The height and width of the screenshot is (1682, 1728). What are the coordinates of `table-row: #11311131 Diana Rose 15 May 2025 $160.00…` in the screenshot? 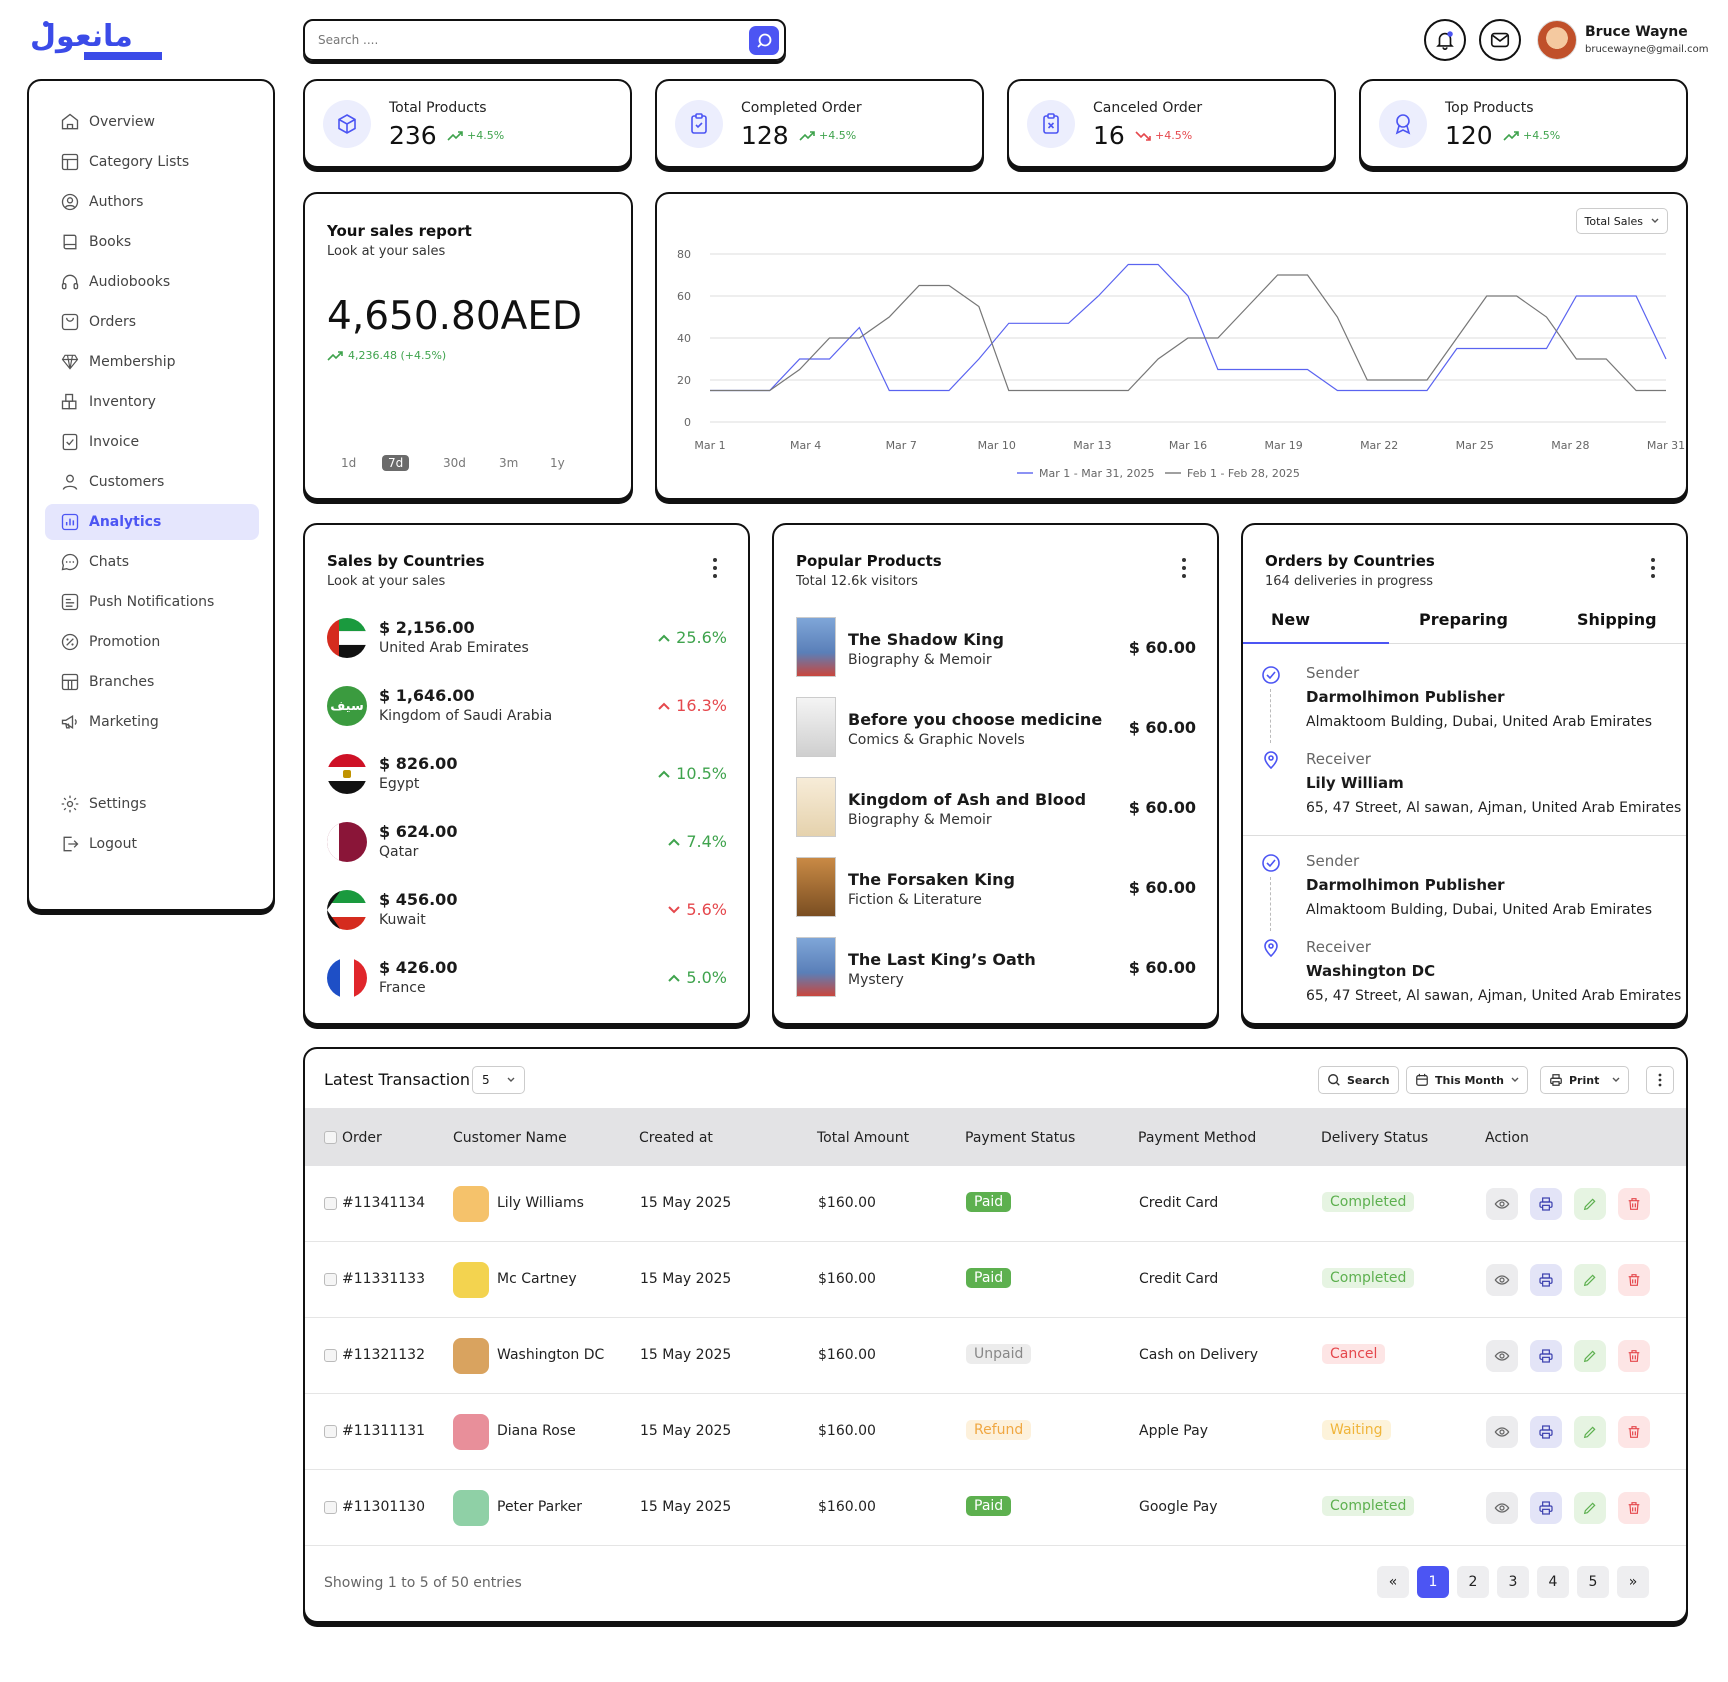 It's located at (995, 1432).